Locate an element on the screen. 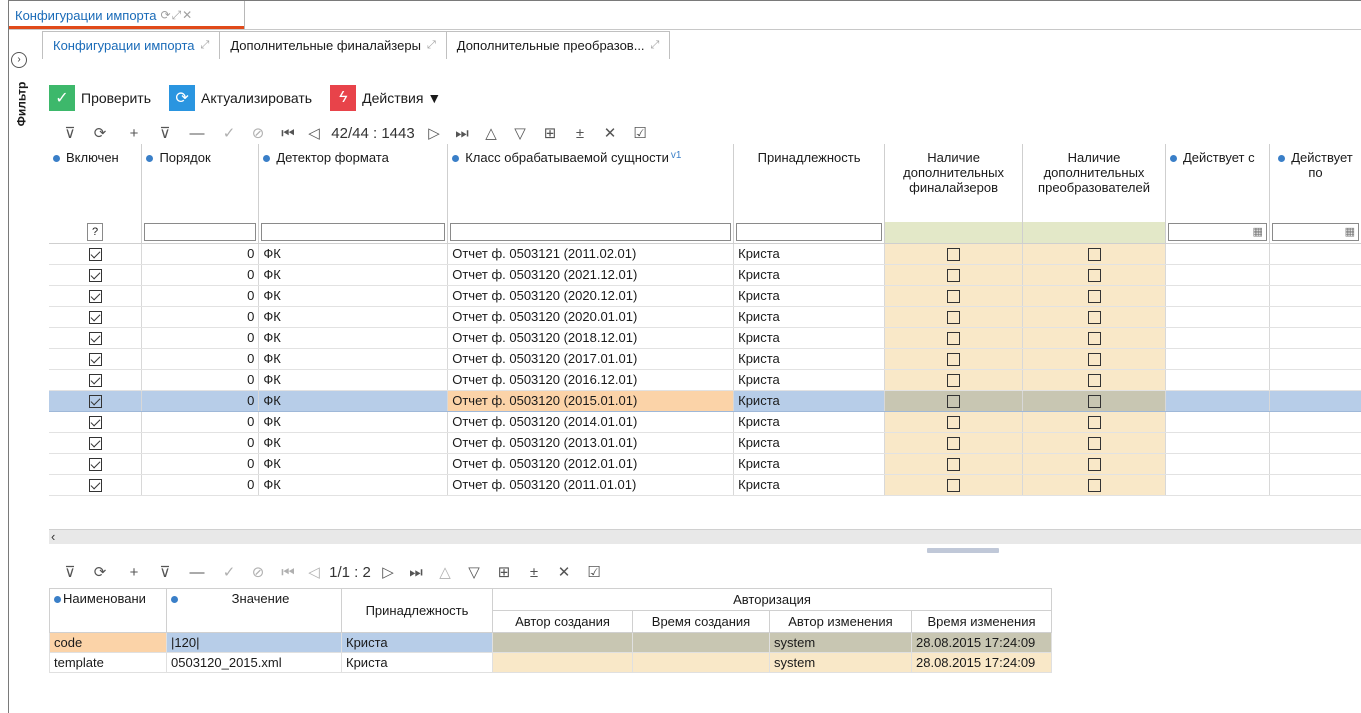  col-entity-class: Класс обрабатываемой сущности v1 is located at coordinates (591, 183).